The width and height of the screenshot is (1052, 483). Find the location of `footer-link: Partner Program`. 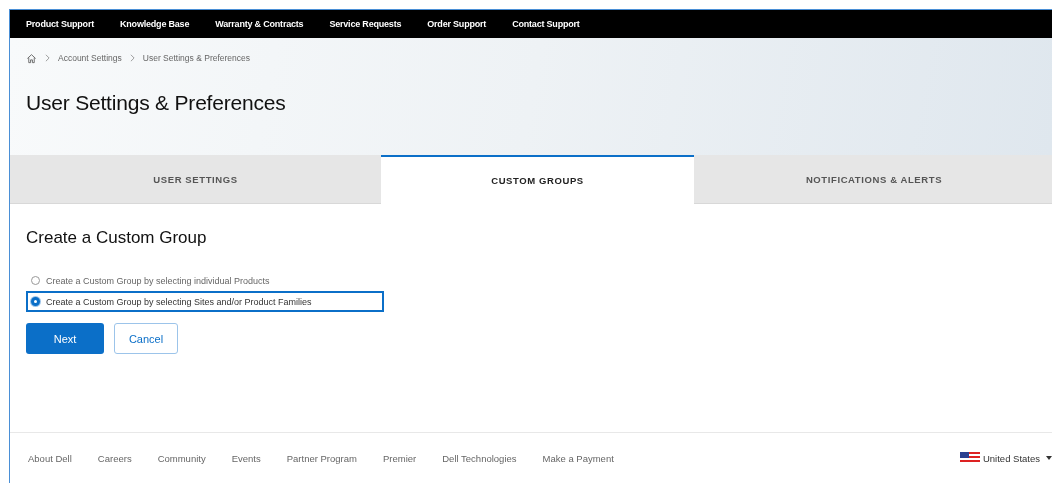

footer-link: Partner Program is located at coordinates (321, 458).